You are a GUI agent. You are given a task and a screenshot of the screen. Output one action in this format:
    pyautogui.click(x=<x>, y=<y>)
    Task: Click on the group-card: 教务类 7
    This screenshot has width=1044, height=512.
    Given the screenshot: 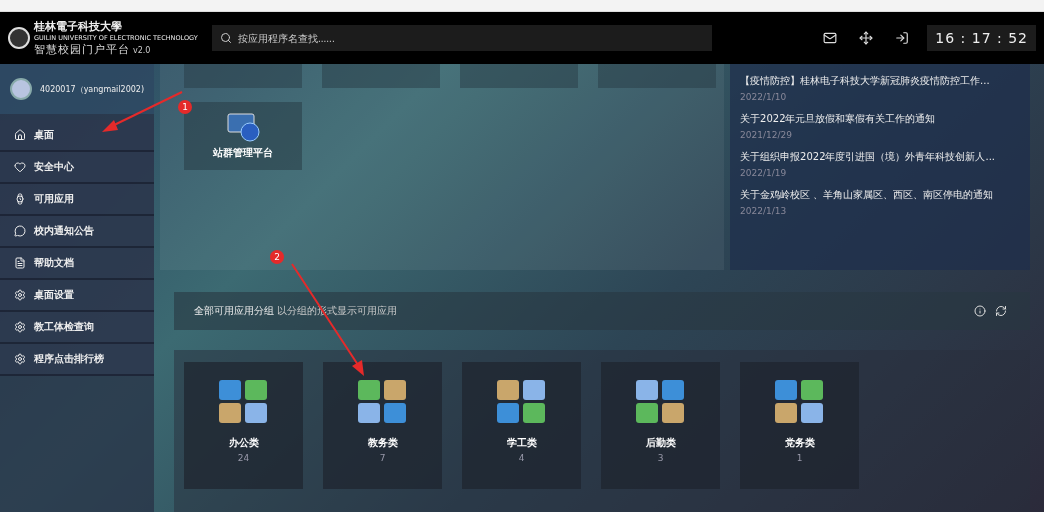 What is the action you would take?
    pyautogui.click(x=383, y=425)
    